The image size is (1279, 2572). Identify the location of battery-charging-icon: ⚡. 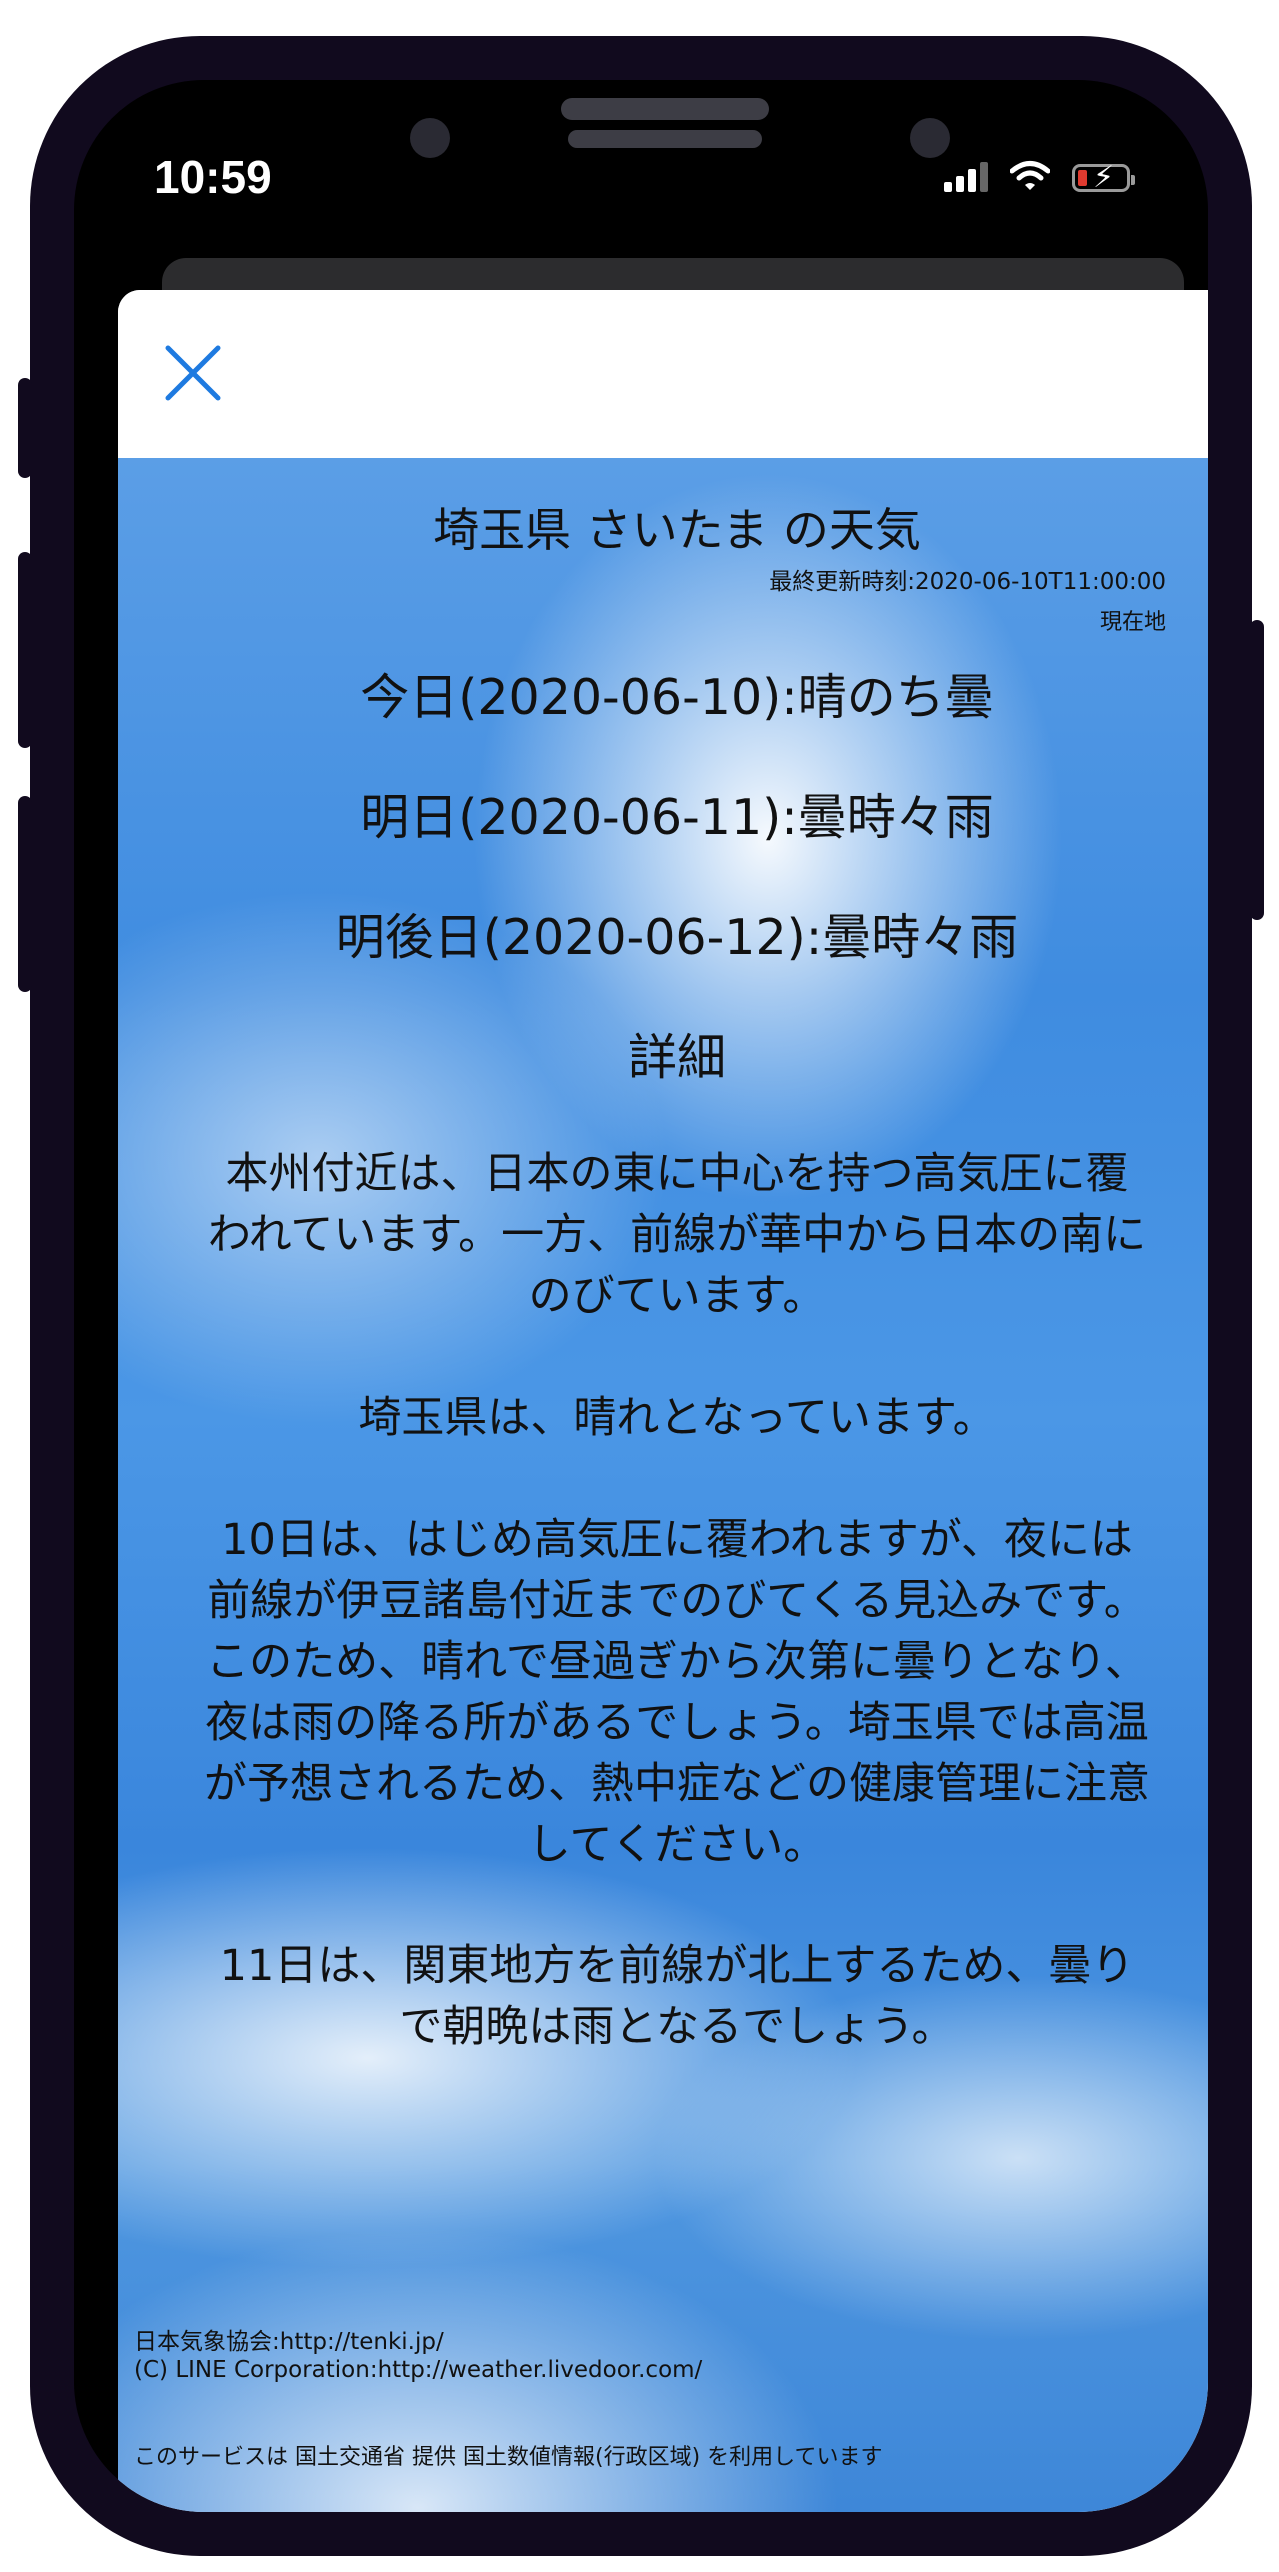
(1103, 177).